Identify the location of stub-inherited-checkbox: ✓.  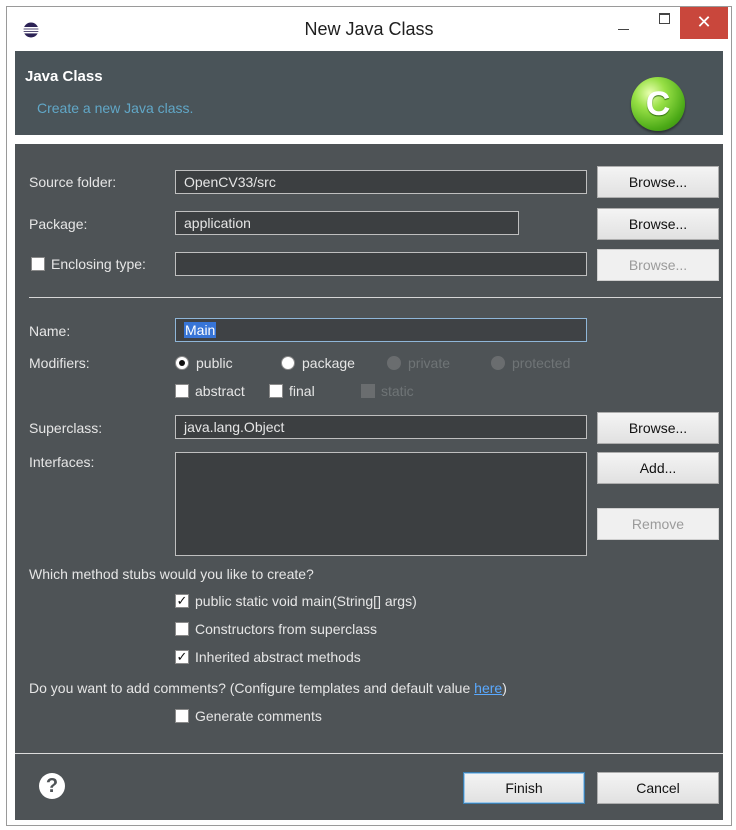
(182, 657).